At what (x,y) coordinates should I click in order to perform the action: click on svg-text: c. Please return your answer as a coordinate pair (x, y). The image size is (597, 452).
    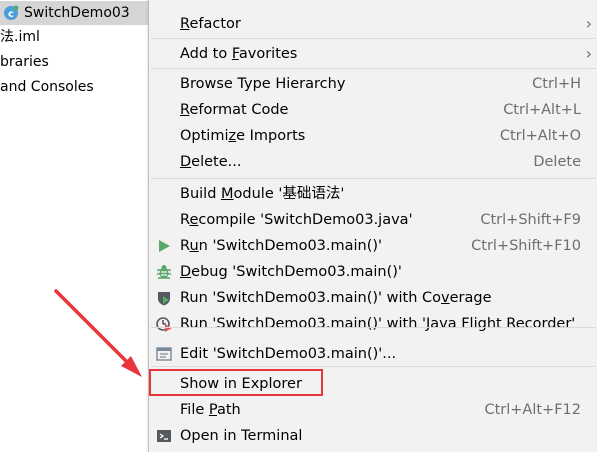
    Looking at the image, I should click on (11, 14).